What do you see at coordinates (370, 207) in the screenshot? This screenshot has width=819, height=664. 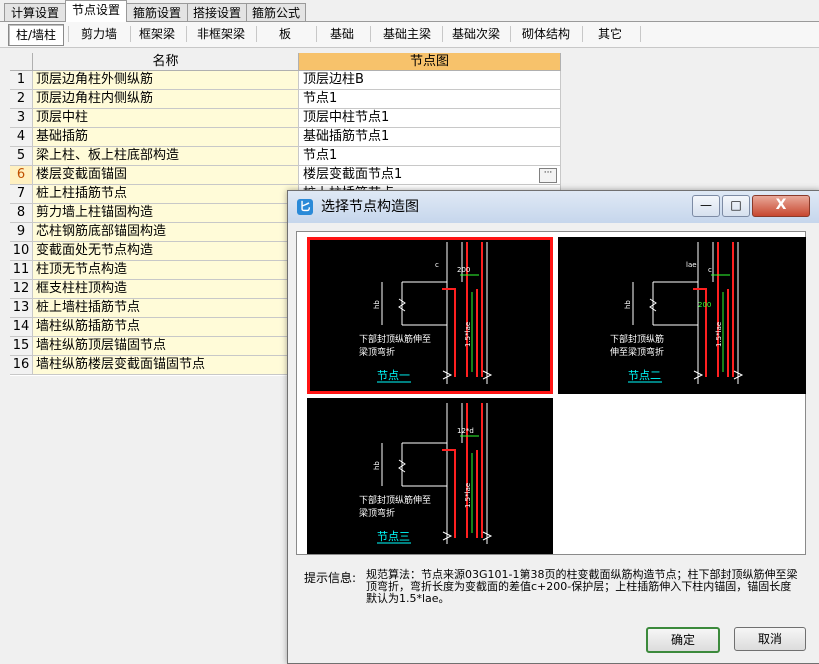 I see `dialog-title: 选择节点构造图` at bounding box center [370, 207].